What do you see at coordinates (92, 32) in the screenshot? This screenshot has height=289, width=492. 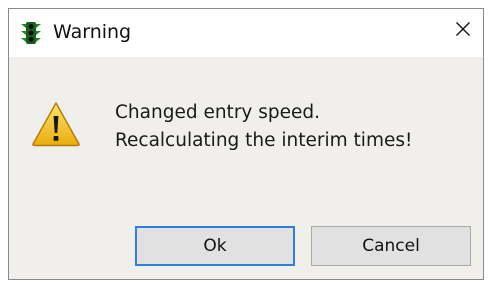 I see `window-title: Warning` at bounding box center [92, 32].